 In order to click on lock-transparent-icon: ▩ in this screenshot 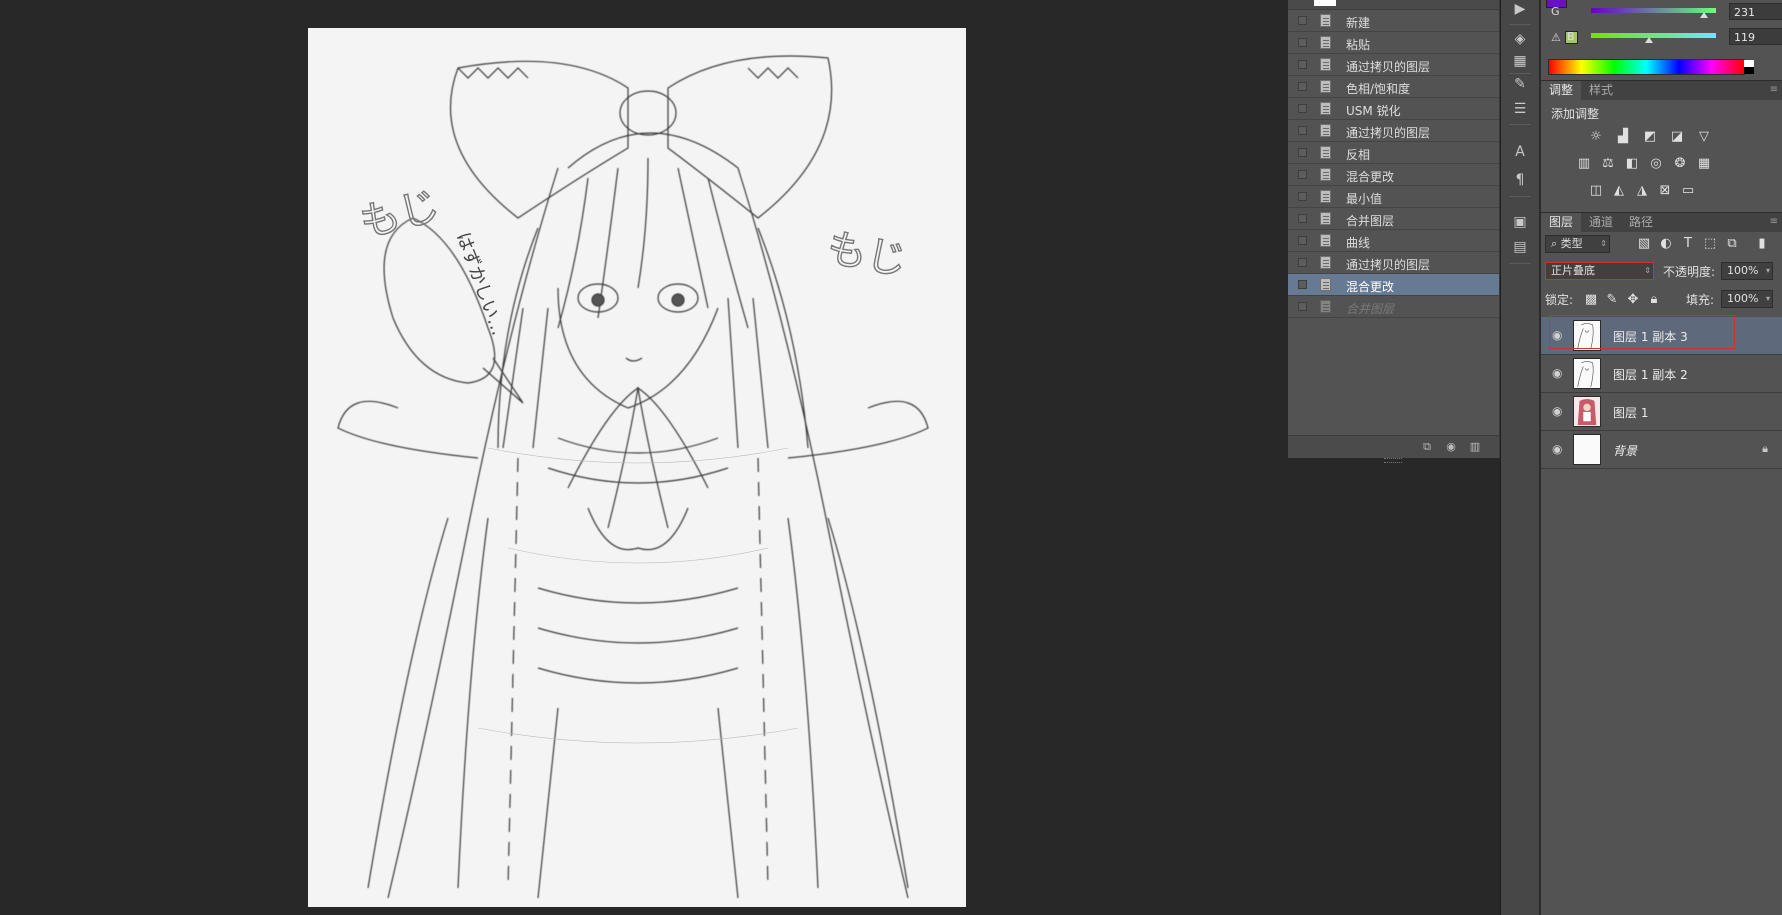, I will do `click(1591, 300)`.